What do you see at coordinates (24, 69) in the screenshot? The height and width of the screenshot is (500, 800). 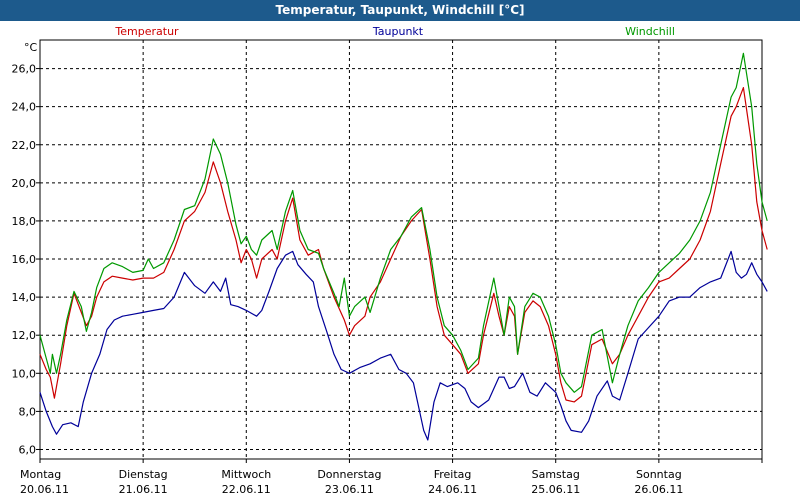 I see `y-tick-label: 26,0` at bounding box center [24, 69].